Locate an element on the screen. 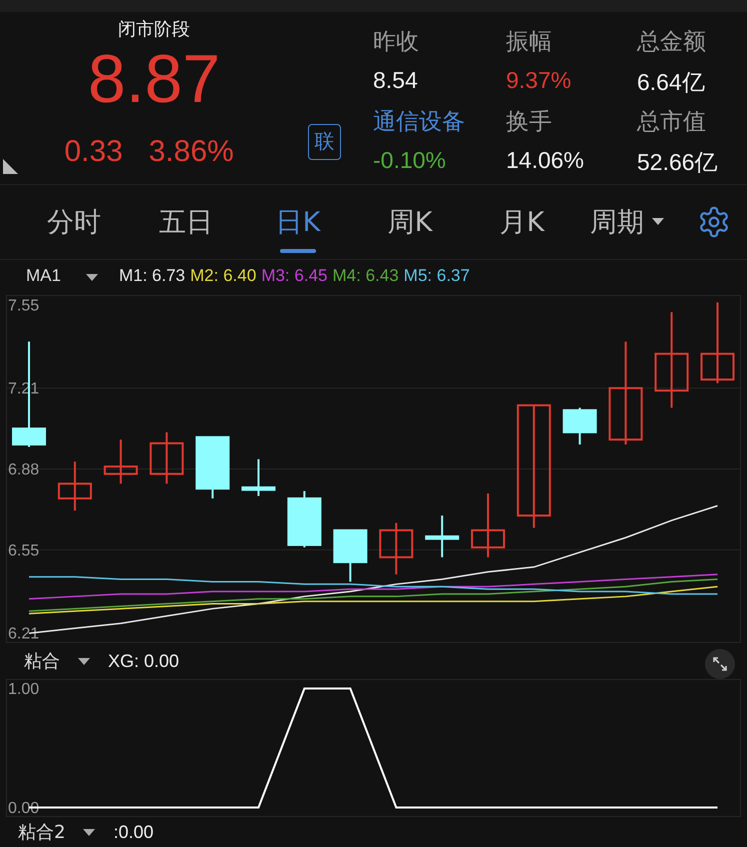 The image size is (747, 847). moving-average-value: M4: 6.43 is located at coordinates (365, 276).